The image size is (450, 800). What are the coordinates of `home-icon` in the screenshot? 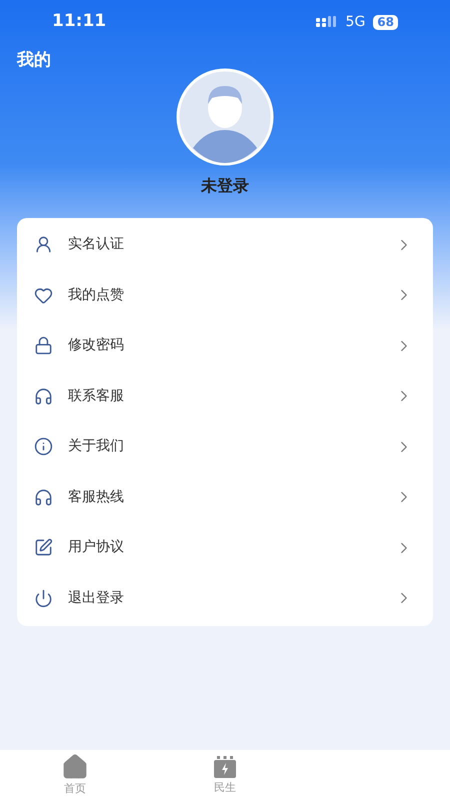 It's located at (75, 766).